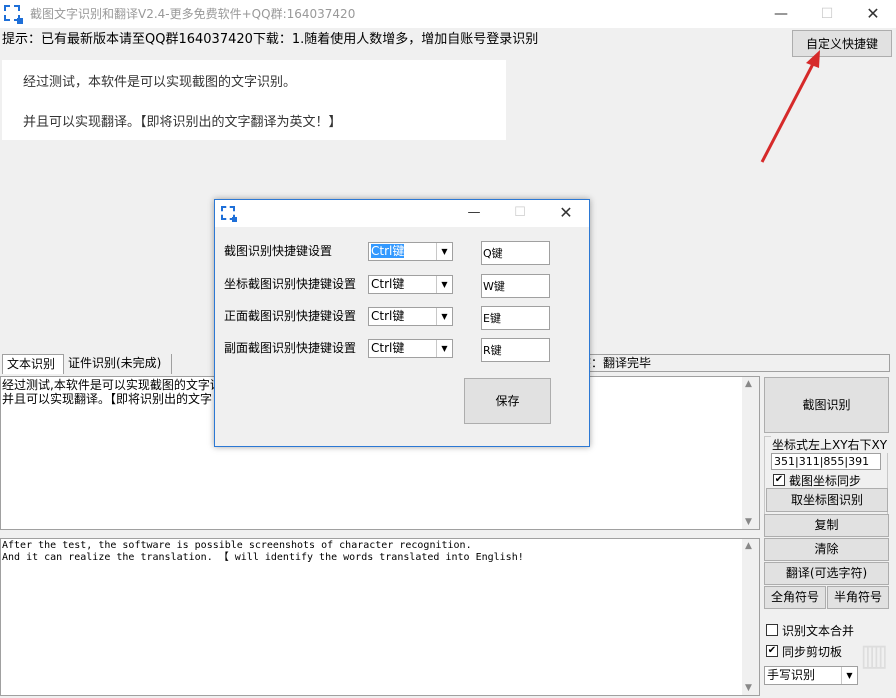 The height and width of the screenshot is (698, 896). Describe the element at coordinates (515, 318) in the screenshot. I see `key-input-front` at that location.